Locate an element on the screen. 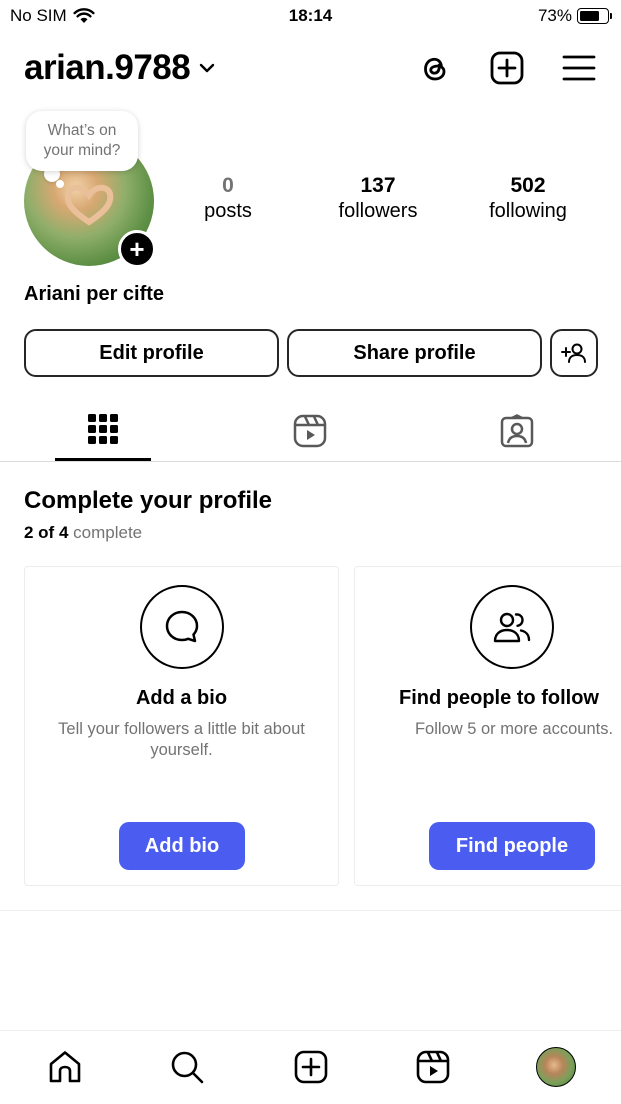 This screenshot has height=1104, width=621. username: arian.9788 is located at coordinates (107, 67).